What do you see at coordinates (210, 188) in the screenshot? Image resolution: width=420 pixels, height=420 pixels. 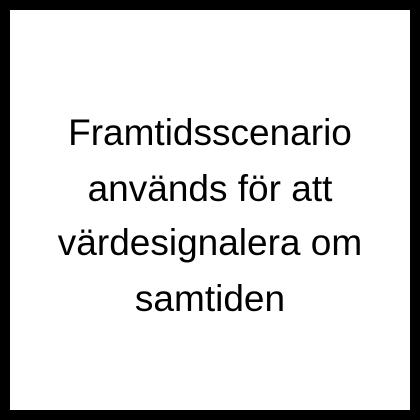 I see `statement-line-2: används för att` at bounding box center [210, 188].